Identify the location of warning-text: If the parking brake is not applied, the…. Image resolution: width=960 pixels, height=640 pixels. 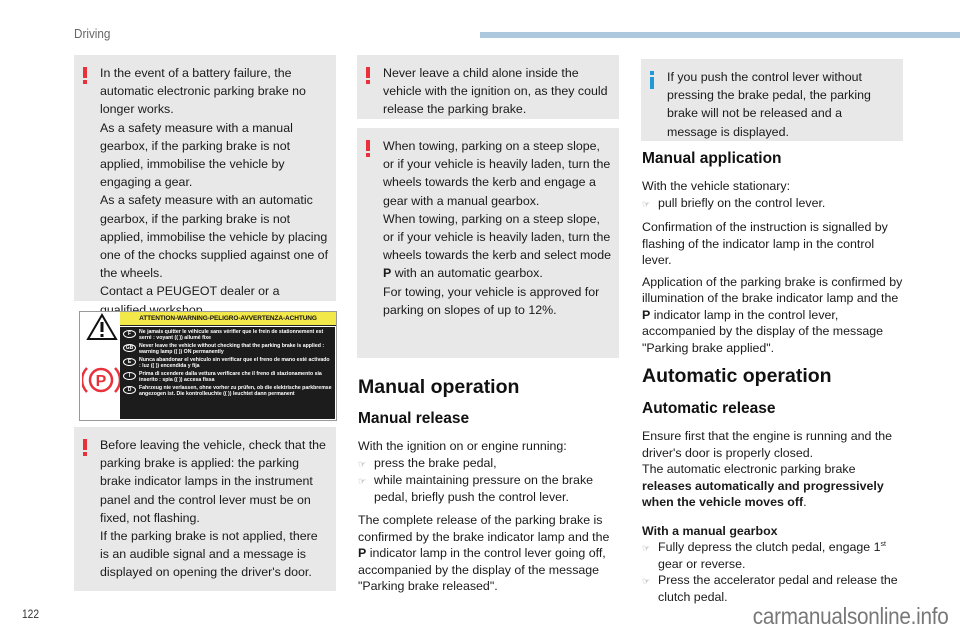
(209, 554).